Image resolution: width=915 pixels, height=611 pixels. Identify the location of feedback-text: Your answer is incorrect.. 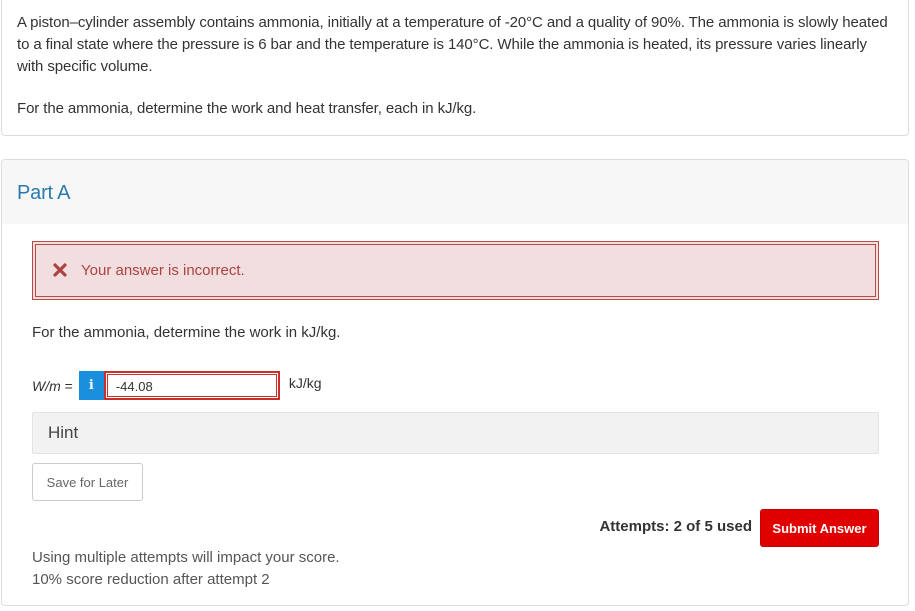
(163, 270).